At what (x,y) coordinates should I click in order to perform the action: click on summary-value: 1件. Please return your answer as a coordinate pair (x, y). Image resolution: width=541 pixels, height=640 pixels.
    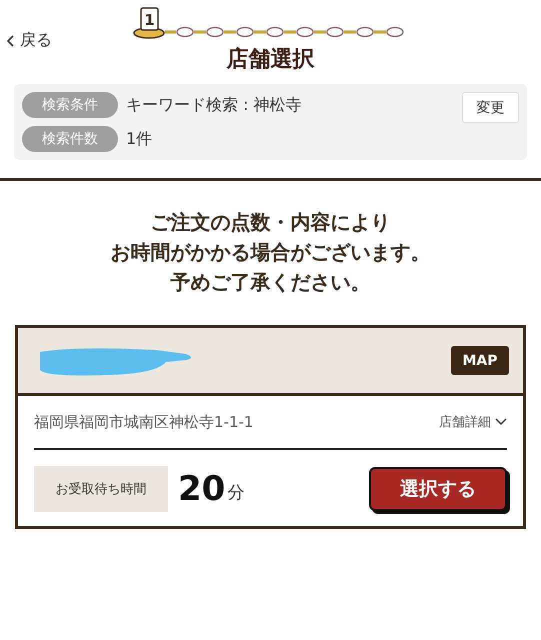
    Looking at the image, I should click on (139, 139).